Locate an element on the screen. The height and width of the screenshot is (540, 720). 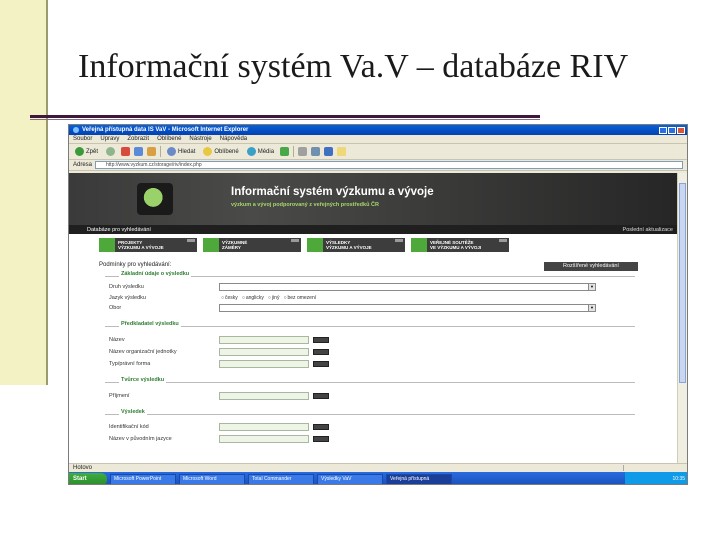
nazev-input is located at coordinates (264, 340).